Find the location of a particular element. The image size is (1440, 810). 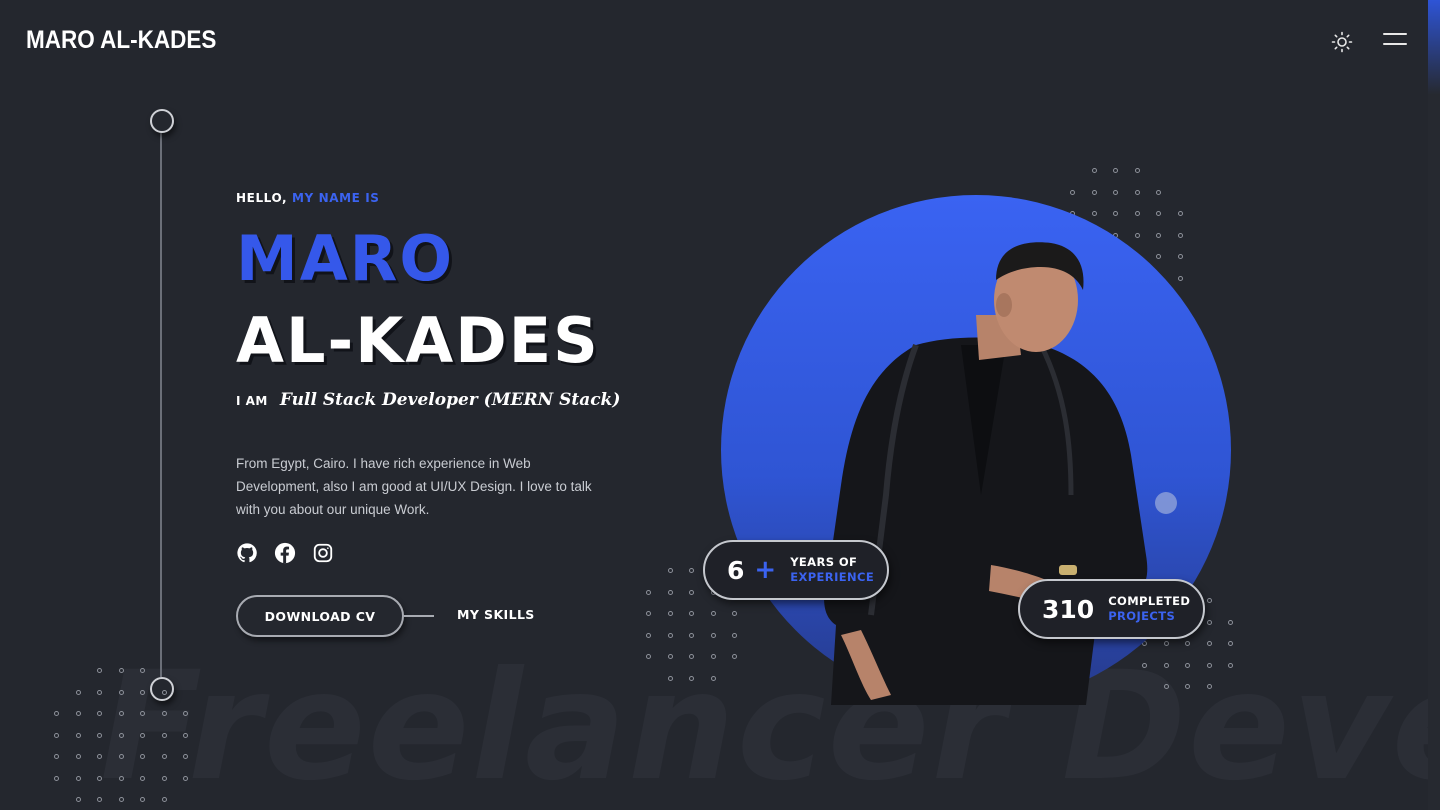

scroll-progress-thumb is located at coordinates (1434, 47).